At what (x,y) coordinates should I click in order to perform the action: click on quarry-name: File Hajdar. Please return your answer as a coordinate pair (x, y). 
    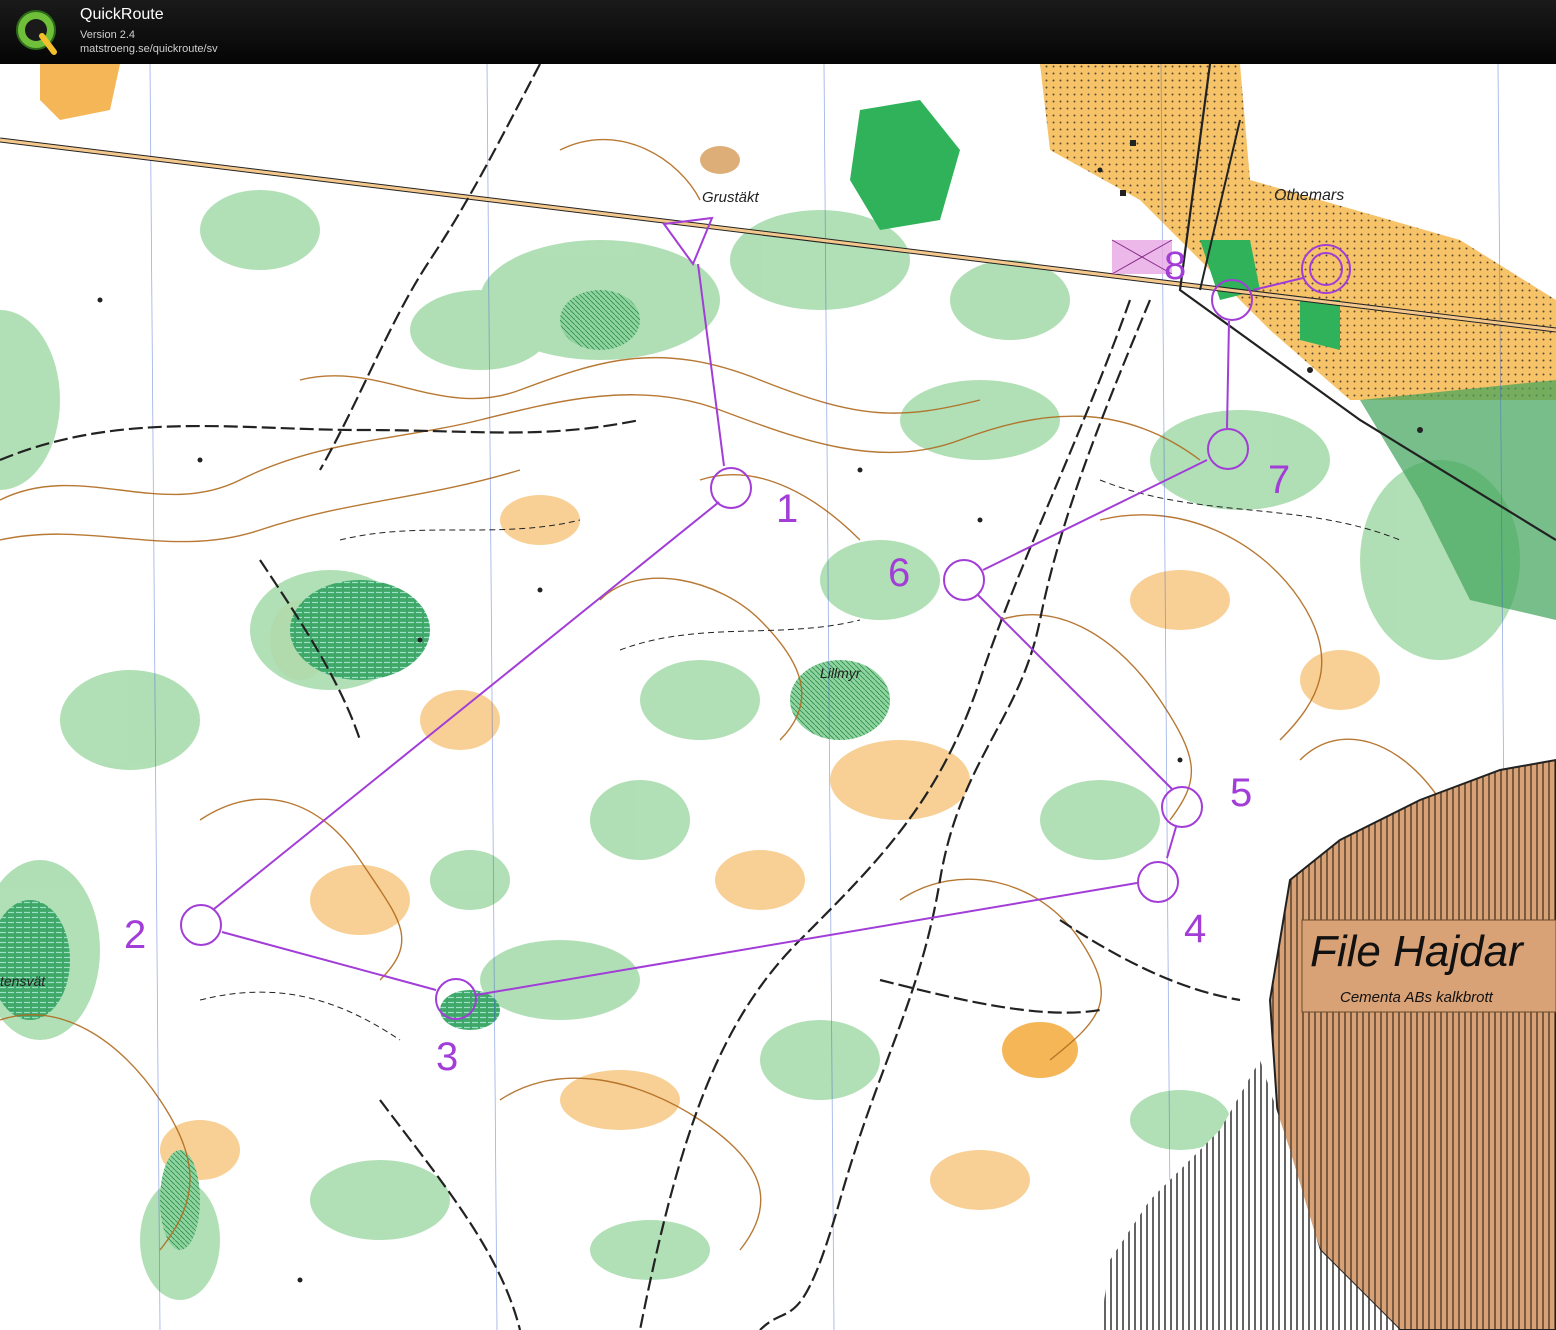
    Looking at the image, I should click on (1417, 951).